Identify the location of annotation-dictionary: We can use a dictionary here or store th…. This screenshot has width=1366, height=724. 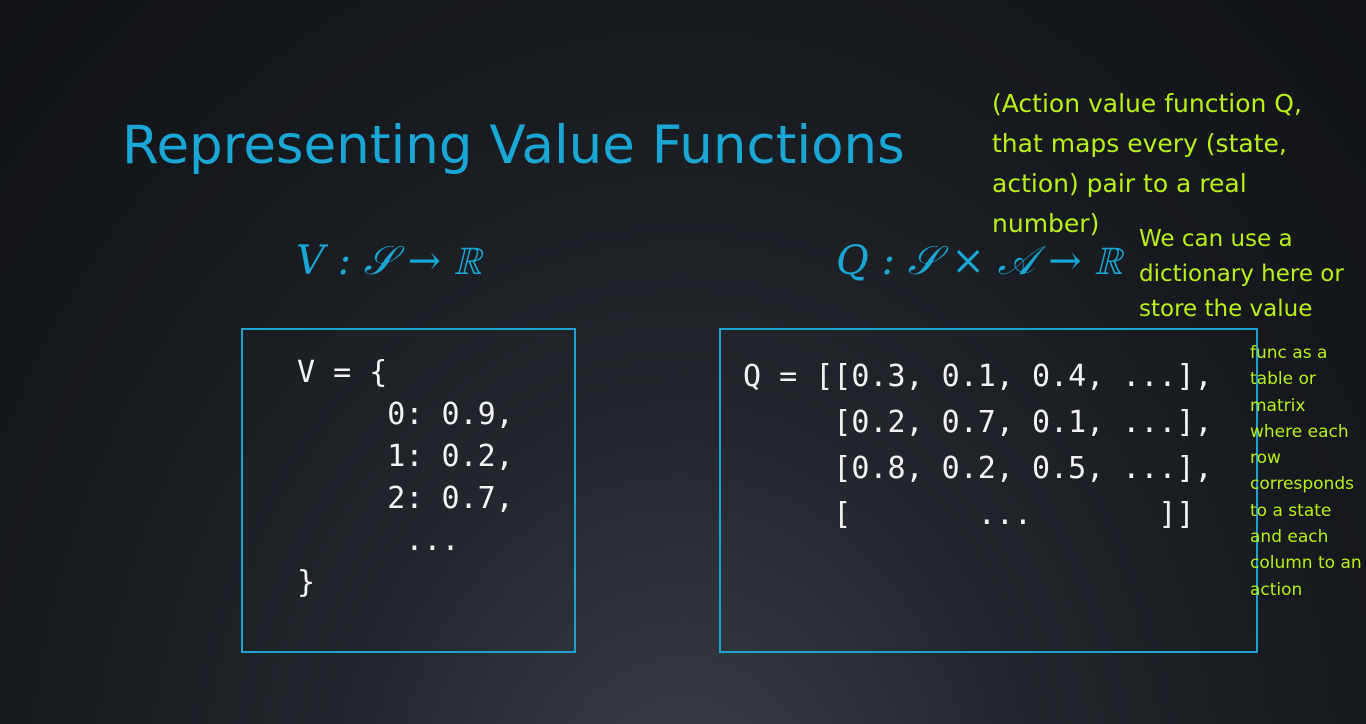
(1241, 274).